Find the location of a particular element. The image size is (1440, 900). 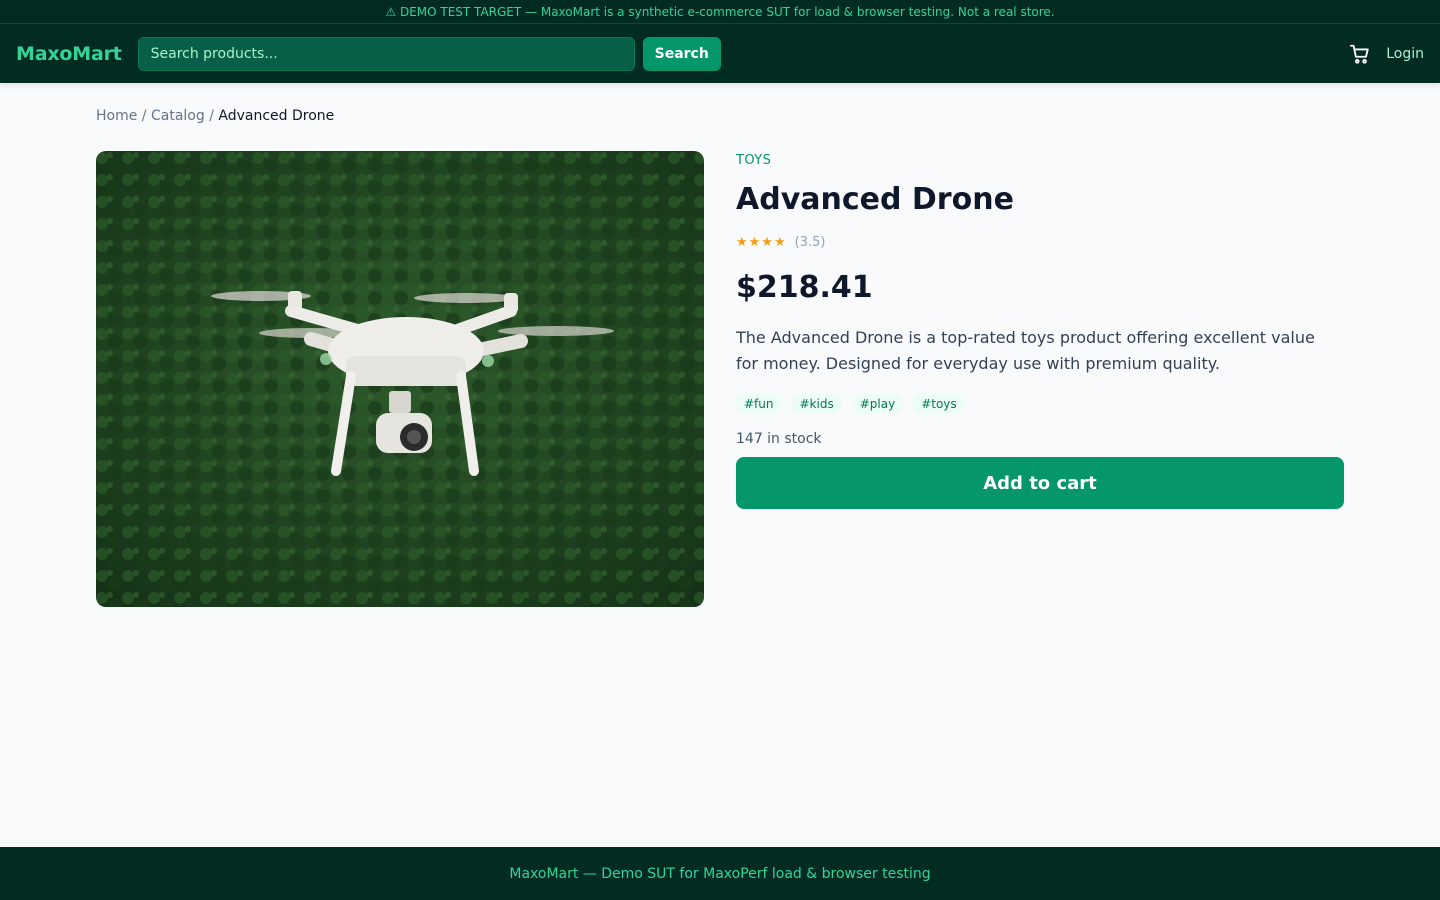

product-title: Advanced Drone is located at coordinates (875, 199).